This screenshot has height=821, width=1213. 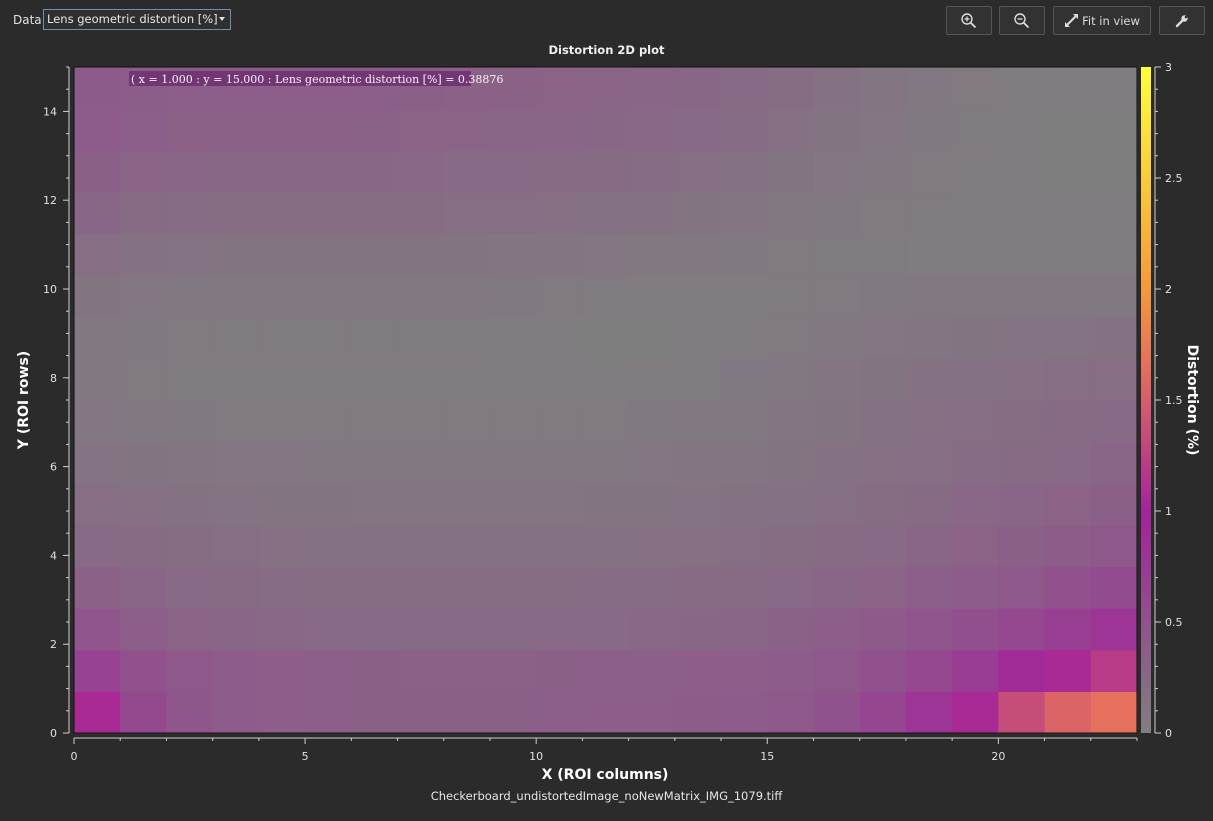 I want to click on colorbar-tick-label: 2, so click(x=1168, y=289).